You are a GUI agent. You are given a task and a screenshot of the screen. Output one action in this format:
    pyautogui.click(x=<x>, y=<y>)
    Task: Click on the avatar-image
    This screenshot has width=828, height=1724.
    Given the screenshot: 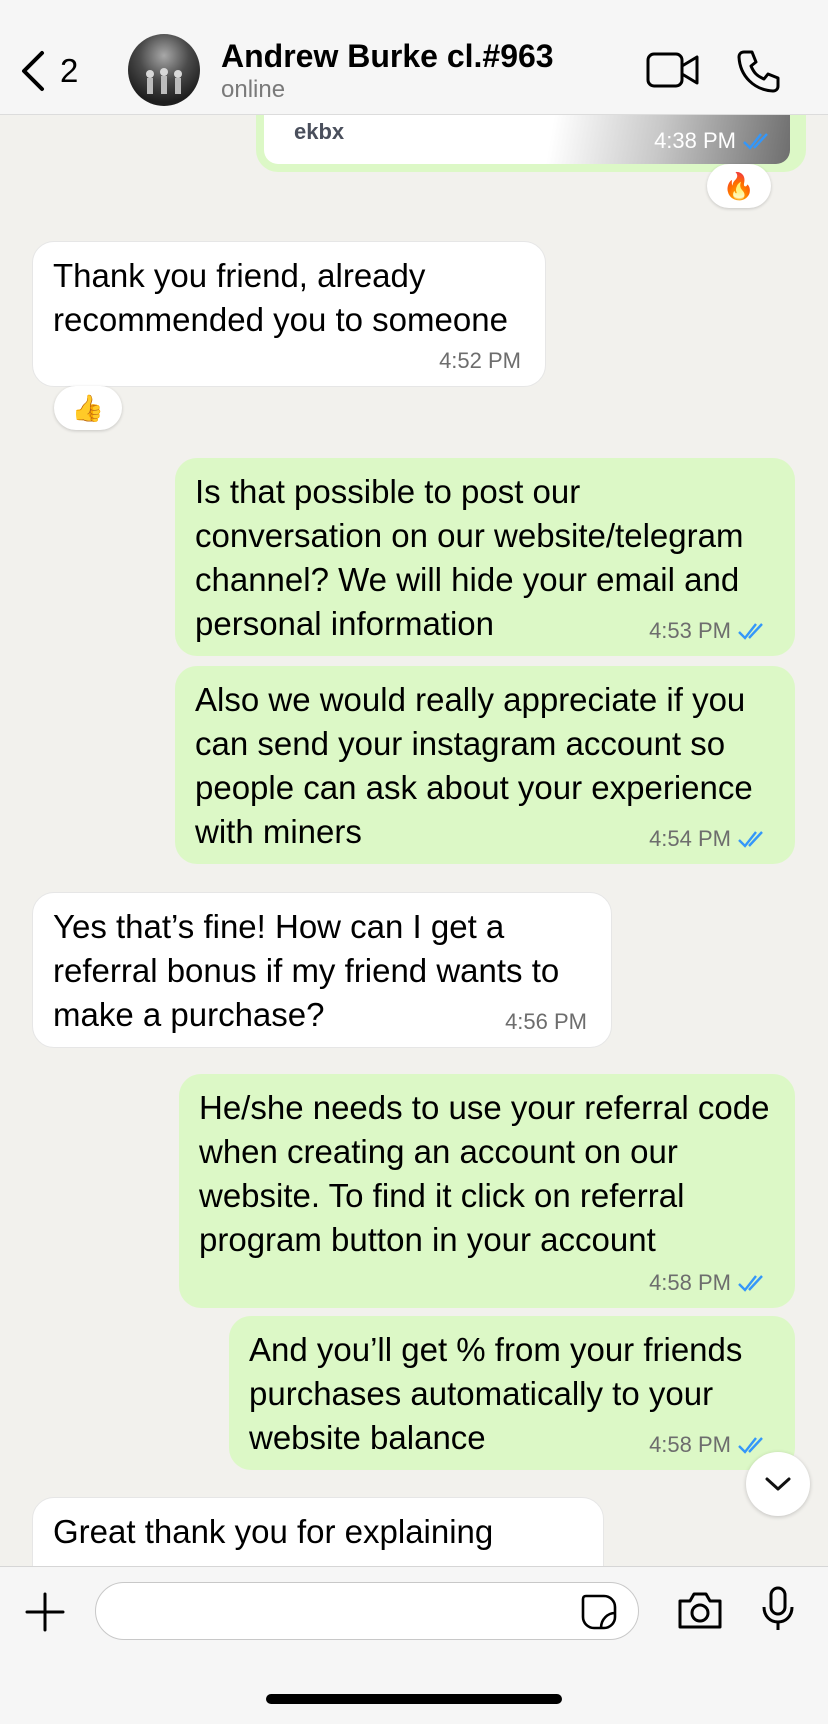 What is the action you would take?
    pyautogui.click(x=164, y=81)
    